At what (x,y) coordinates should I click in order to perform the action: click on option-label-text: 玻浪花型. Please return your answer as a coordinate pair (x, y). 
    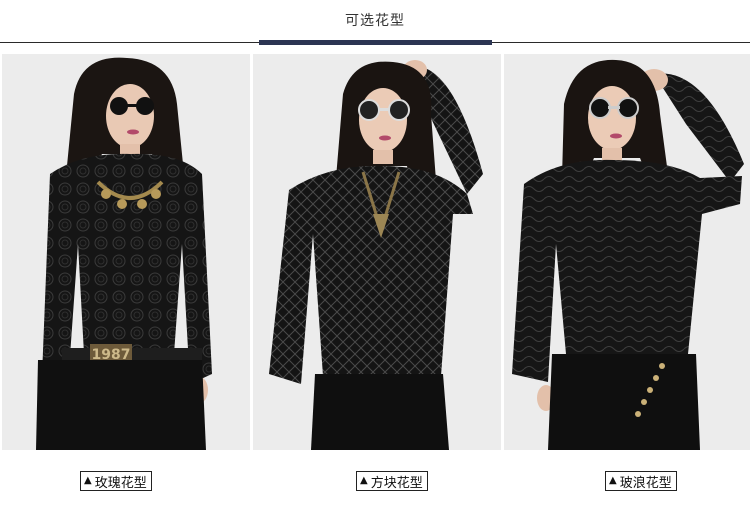
    Looking at the image, I should click on (645, 483).